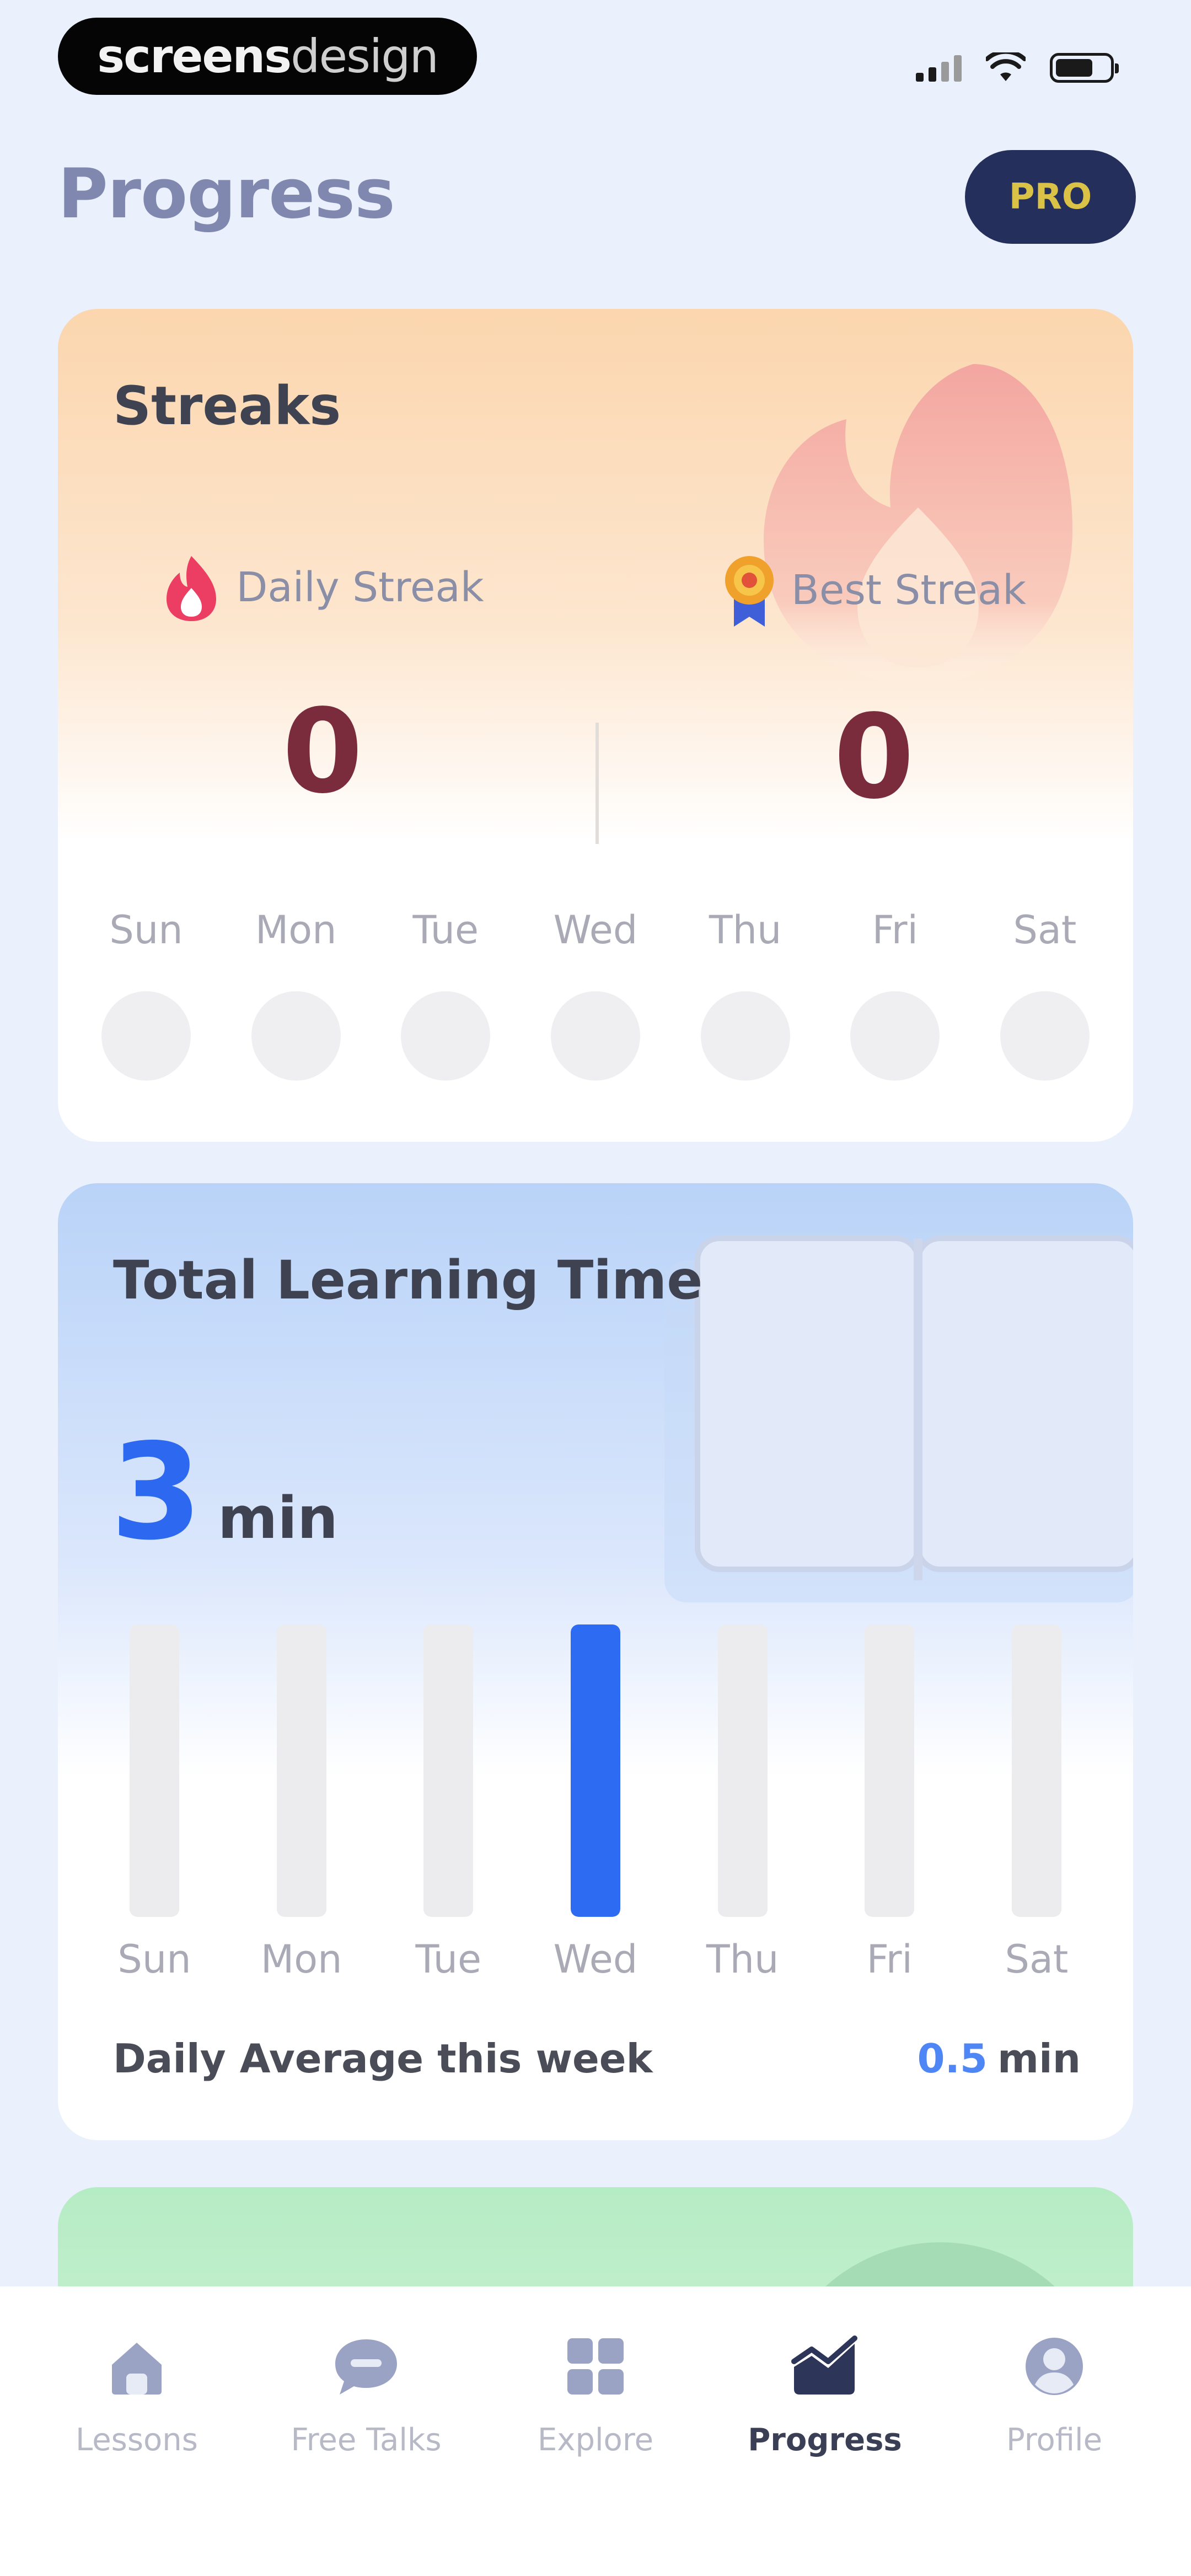 Image resolution: width=1191 pixels, height=2576 pixels. Describe the element at coordinates (595, 930) in the screenshot. I see `day-label: Wed` at that location.